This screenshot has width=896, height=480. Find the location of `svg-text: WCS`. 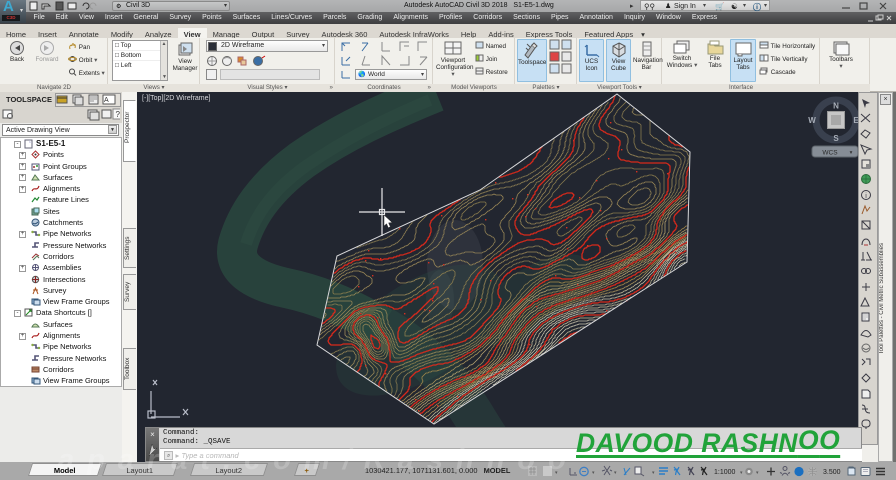

svg-text: WCS is located at coordinates (830, 153).